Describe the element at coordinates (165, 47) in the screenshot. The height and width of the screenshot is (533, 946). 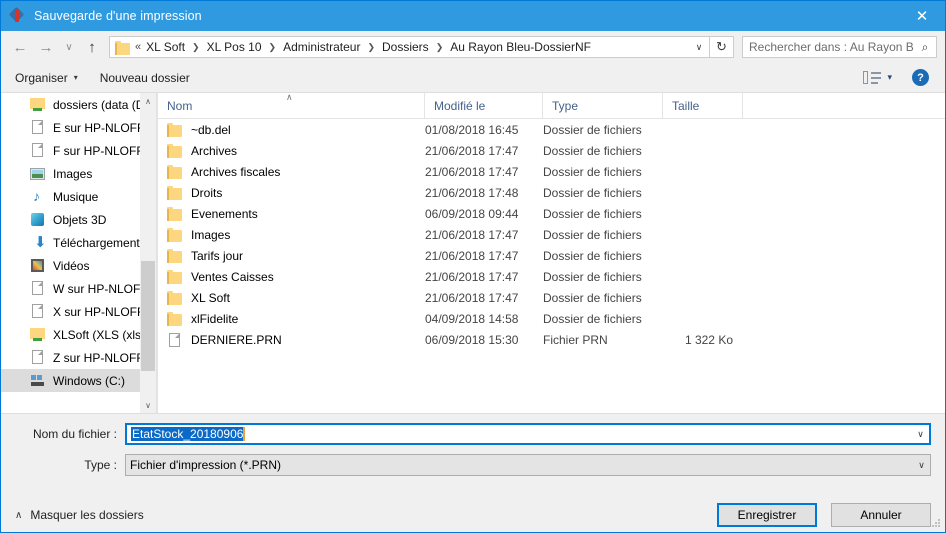
I see `breadcrumb-item-0: XL Soft` at that location.